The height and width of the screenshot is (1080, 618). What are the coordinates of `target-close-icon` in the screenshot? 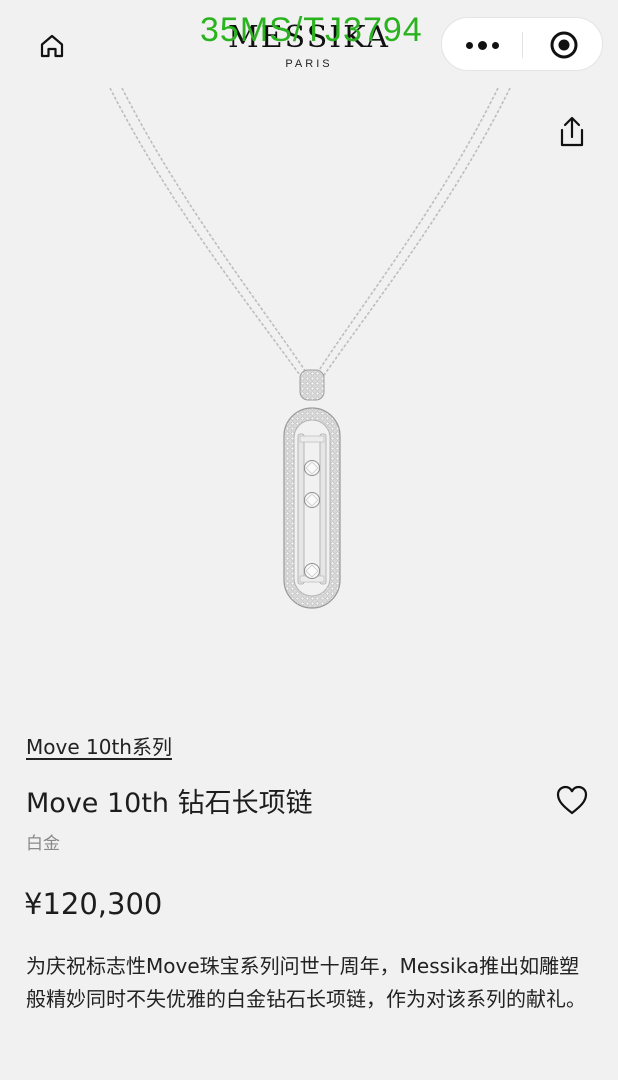 It's located at (563, 45).